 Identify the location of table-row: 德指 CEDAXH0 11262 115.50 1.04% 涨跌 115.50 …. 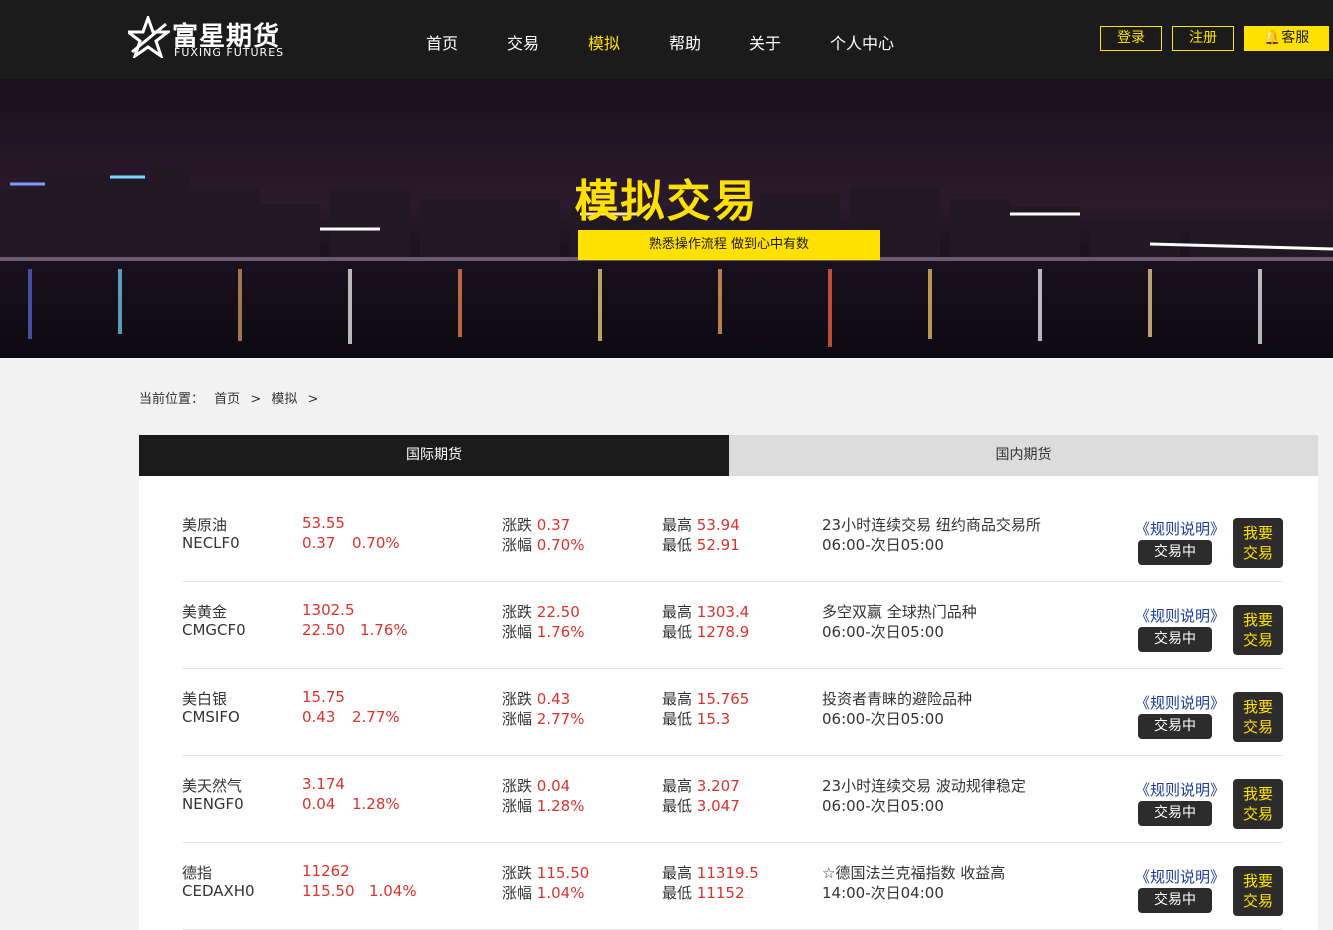
(732, 886).